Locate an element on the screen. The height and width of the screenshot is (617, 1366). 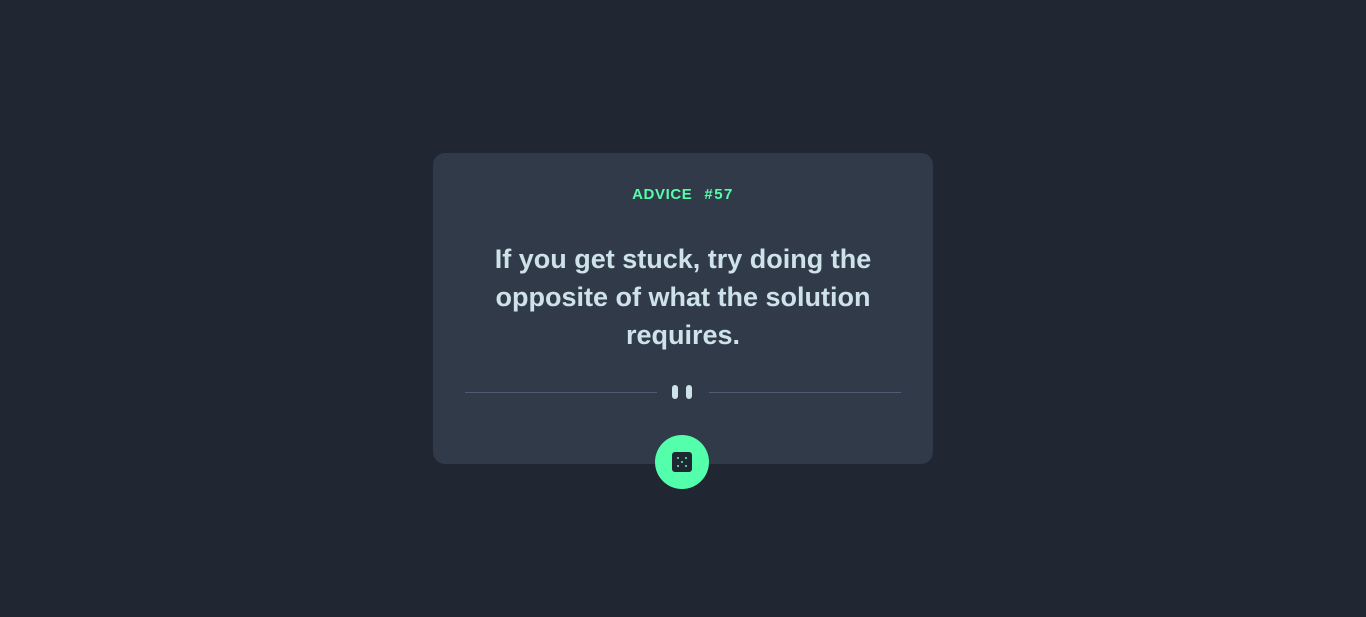
pause-icon is located at coordinates (683, 392).